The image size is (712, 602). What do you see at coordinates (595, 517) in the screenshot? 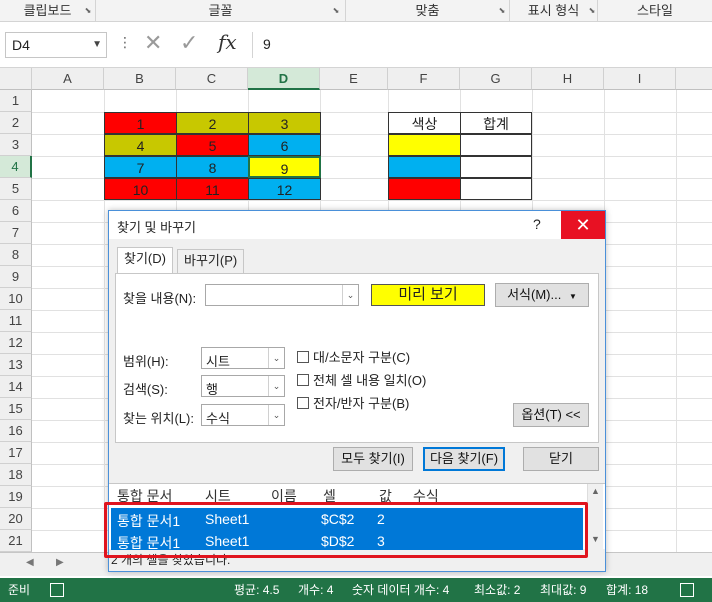
I see `results-scrollbar: ▲ ▼` at bounding box center [595, 517].